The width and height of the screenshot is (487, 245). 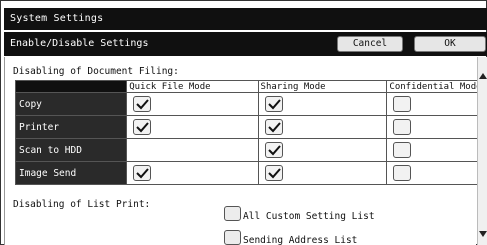 I want to click on option-all-custom-setting-list: All Custom Setting List, so click(x=299, y=213).